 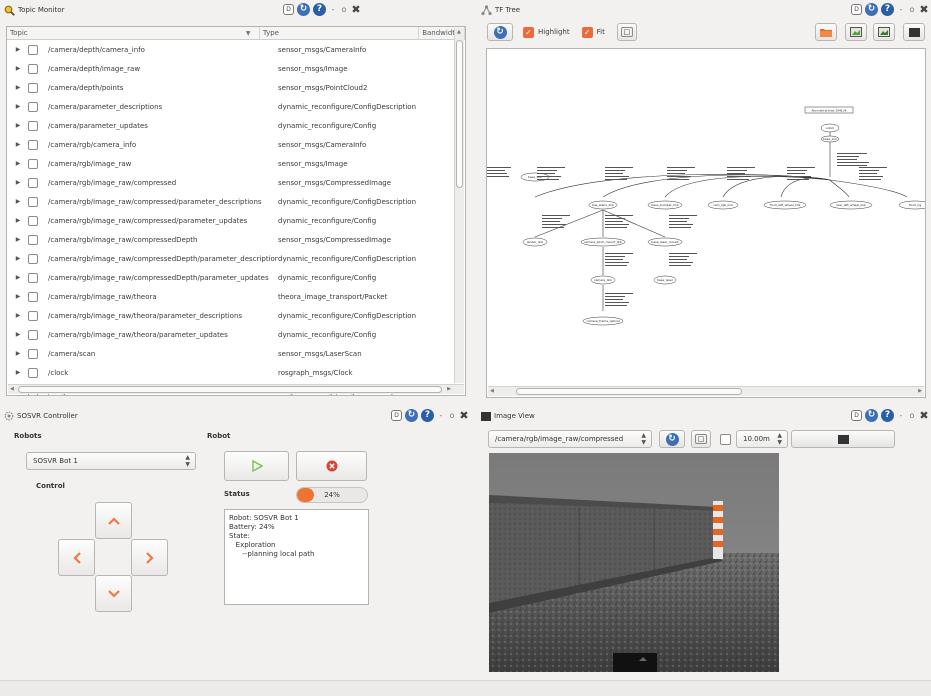 What do you see at coordinates (587, 32) in the screenshot?
I see `fit-checkbox: ✓` at bounding box center [587, 32].